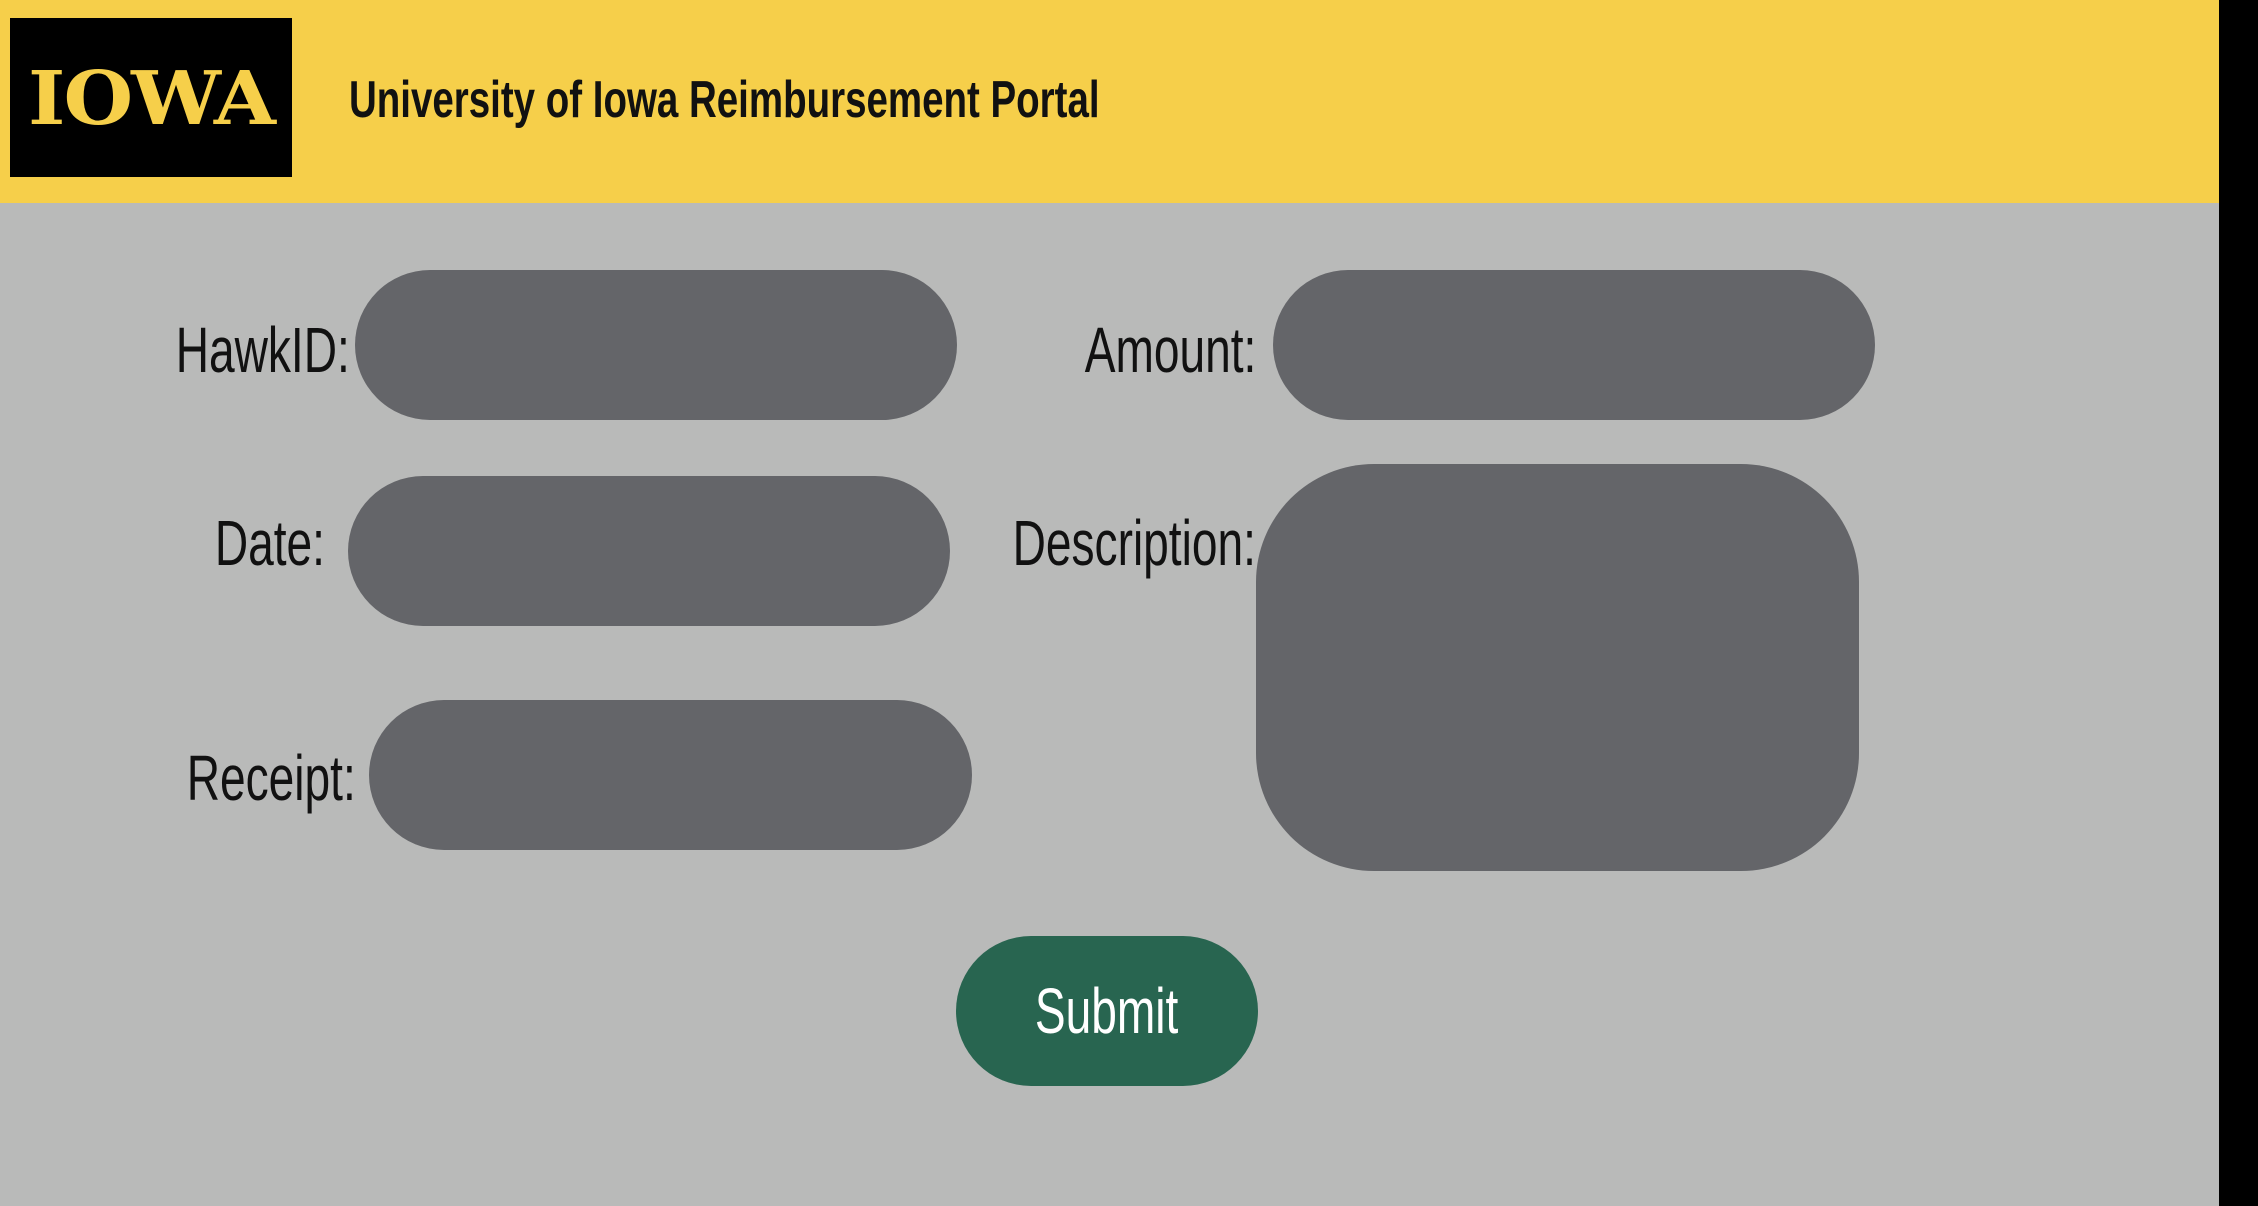 This screenshot has height=1206, width=2258. Describe the element at coordinates (1170, 350) in the screenshot. I see `amount-label: Amount:` at that location.